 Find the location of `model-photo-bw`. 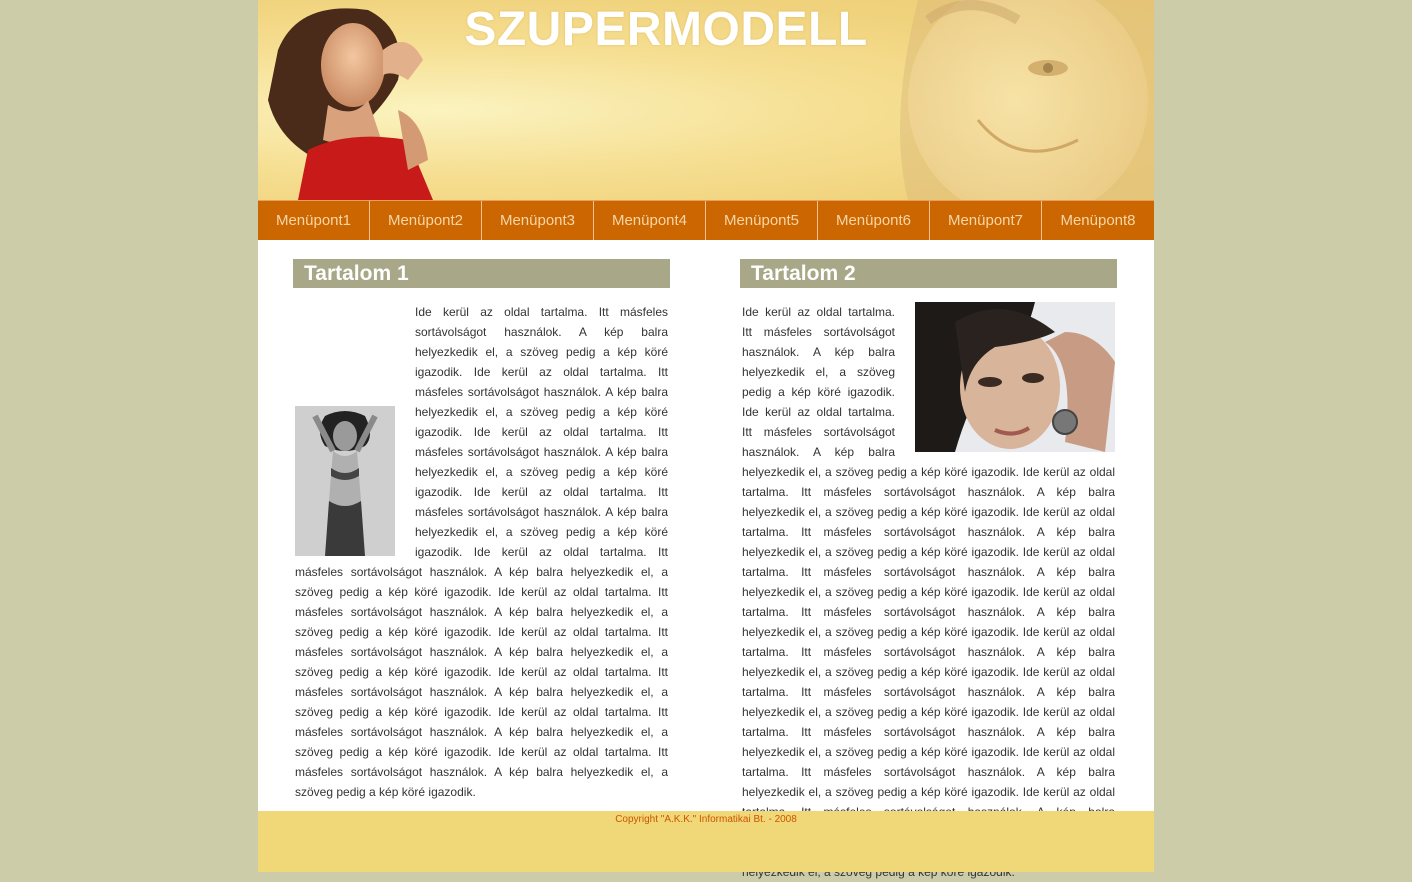

model-photo-bw is located at coordinates (345, 481).